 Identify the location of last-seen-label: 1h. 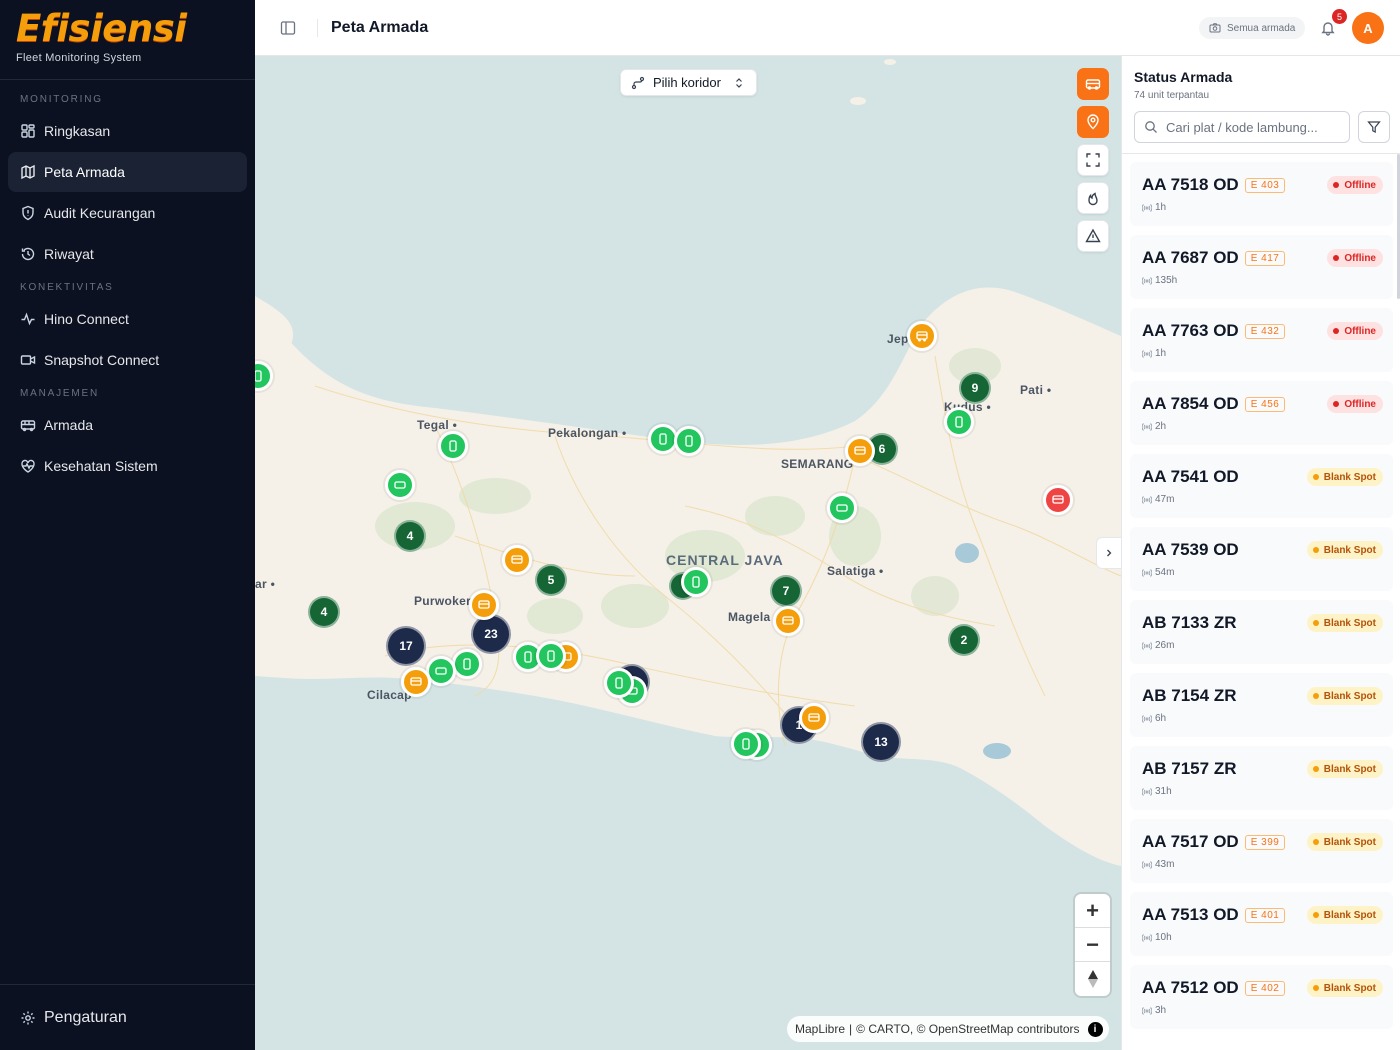
(1161, 353).